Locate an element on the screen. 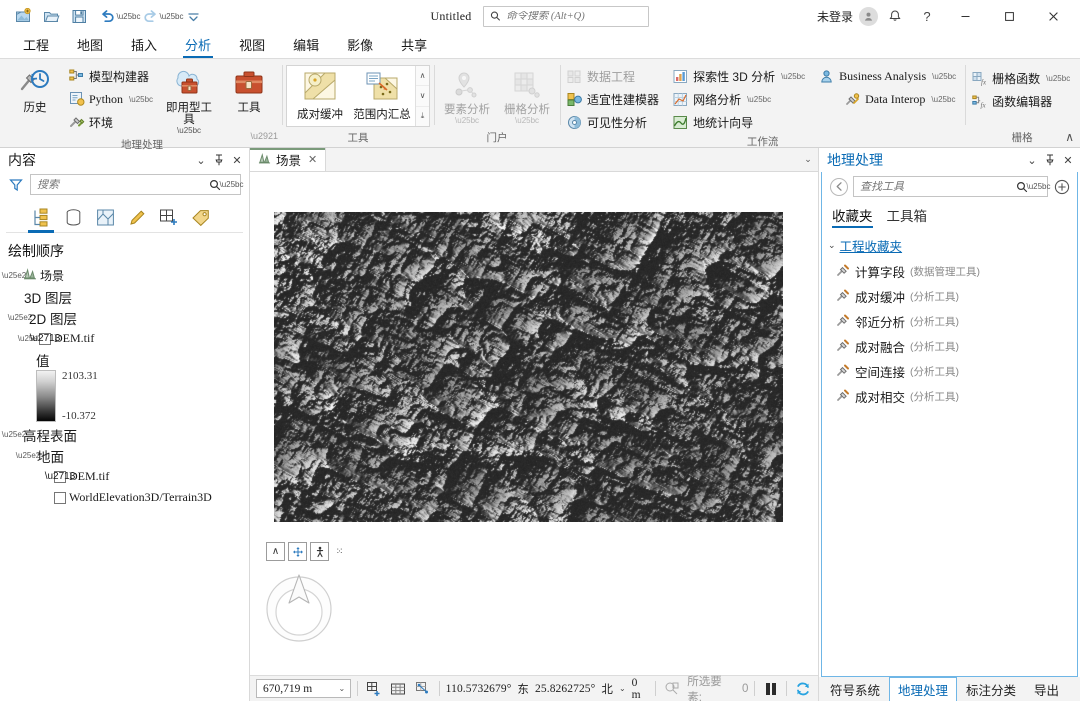 The image size is (1080, 701). tree-item-dem-2d: \u25e2 \u2713 DEM.tif is located at coordinates (127, 338).